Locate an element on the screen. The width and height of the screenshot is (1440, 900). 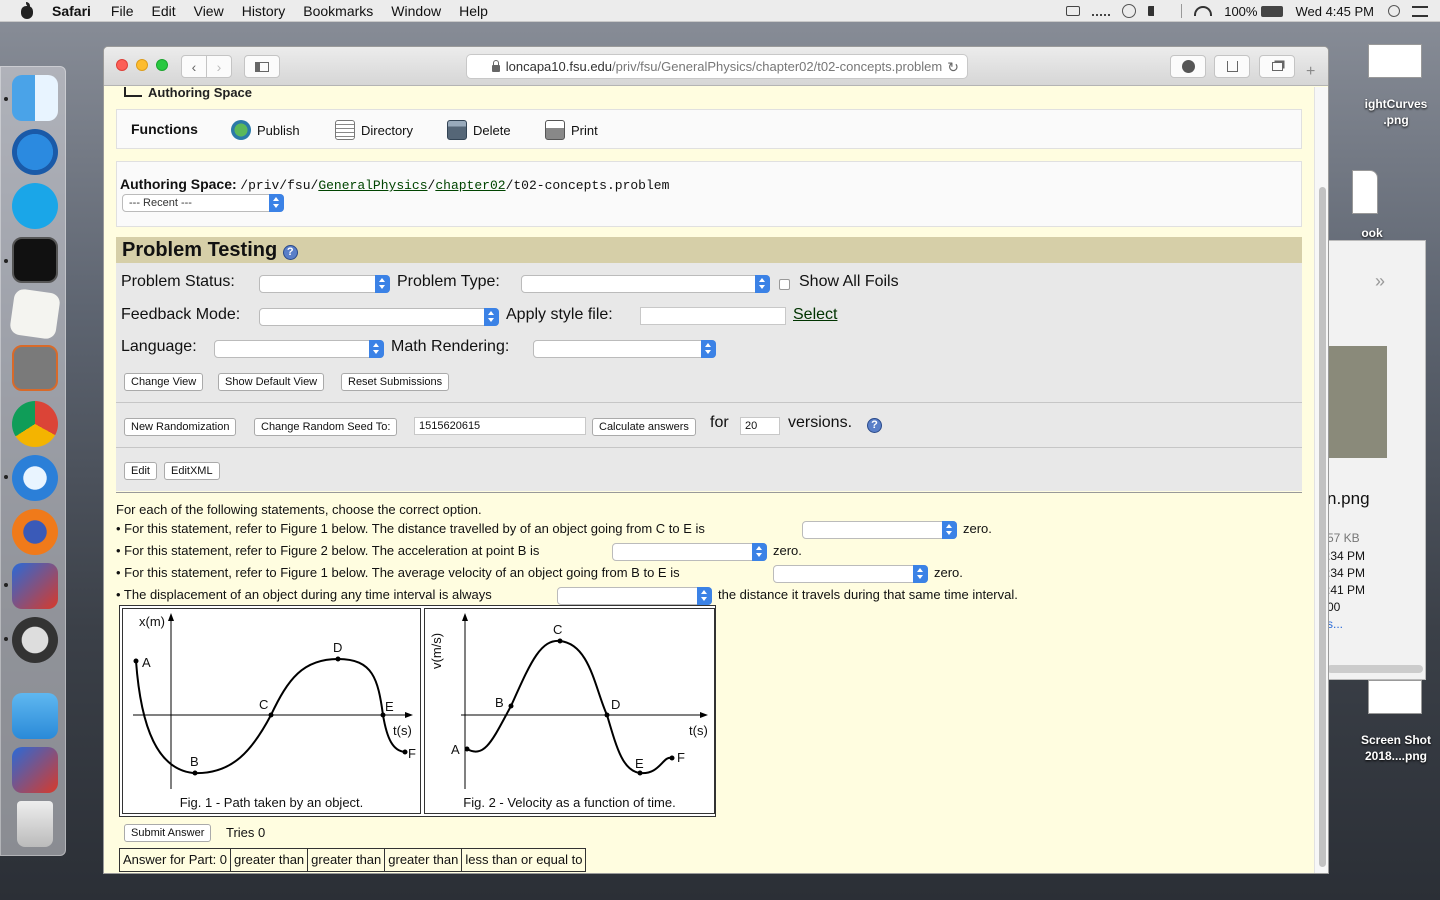
menu-view: View is located at coordinates (209, 11).